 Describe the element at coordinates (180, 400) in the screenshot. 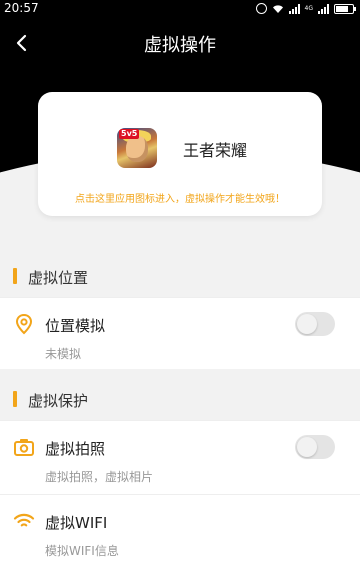

I see `section-header-virtual-protection: 虚拟保护` at that location.